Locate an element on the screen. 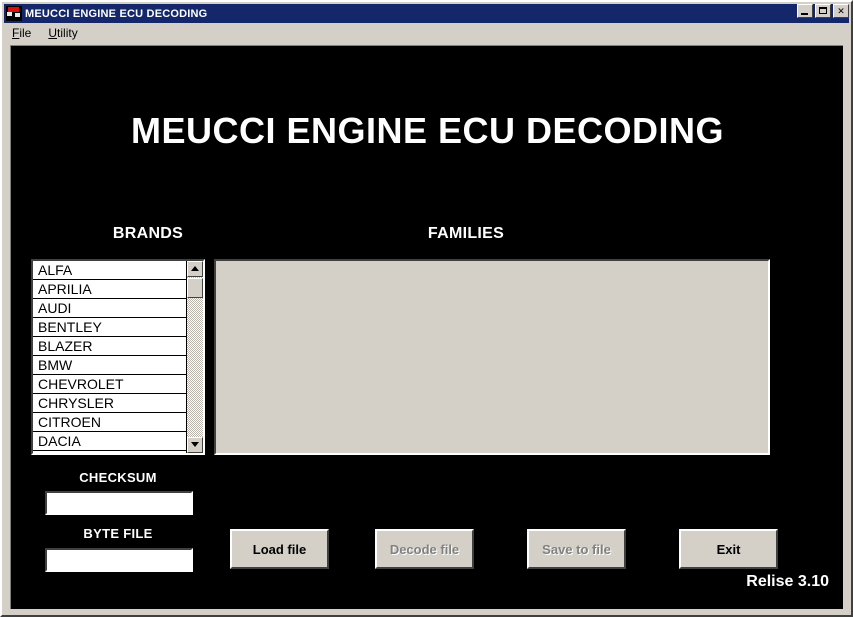 The height and width of the screenshot is (617, 853). menu-item-file: File is located at coordinates (24, 33).